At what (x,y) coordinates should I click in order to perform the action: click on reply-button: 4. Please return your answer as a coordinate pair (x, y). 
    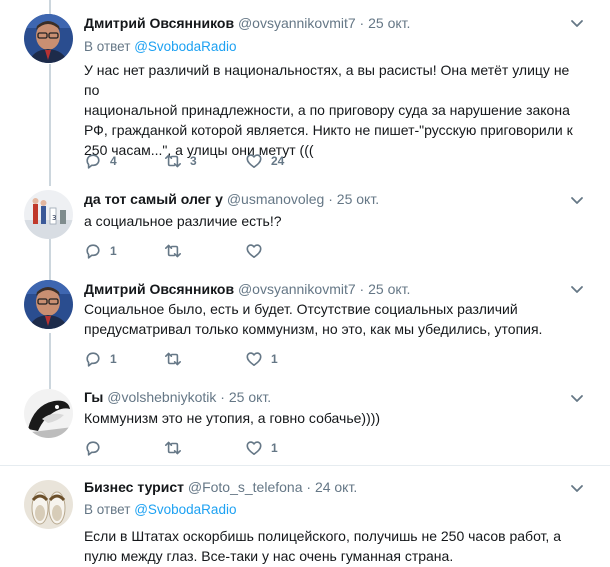
    Looking at the image, I should click on (100, 161).